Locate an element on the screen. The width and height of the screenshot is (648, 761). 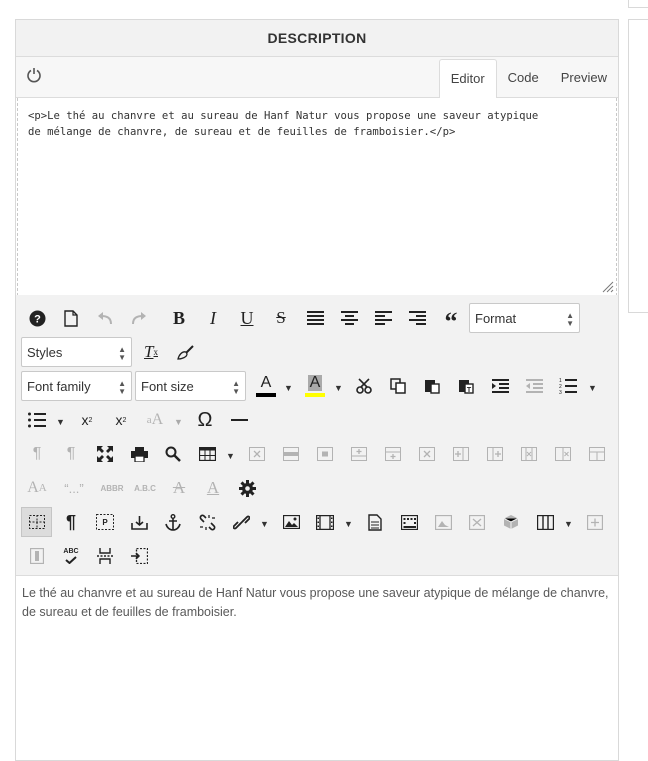
insert-row-after-icon is located at coordinates (393, 454).